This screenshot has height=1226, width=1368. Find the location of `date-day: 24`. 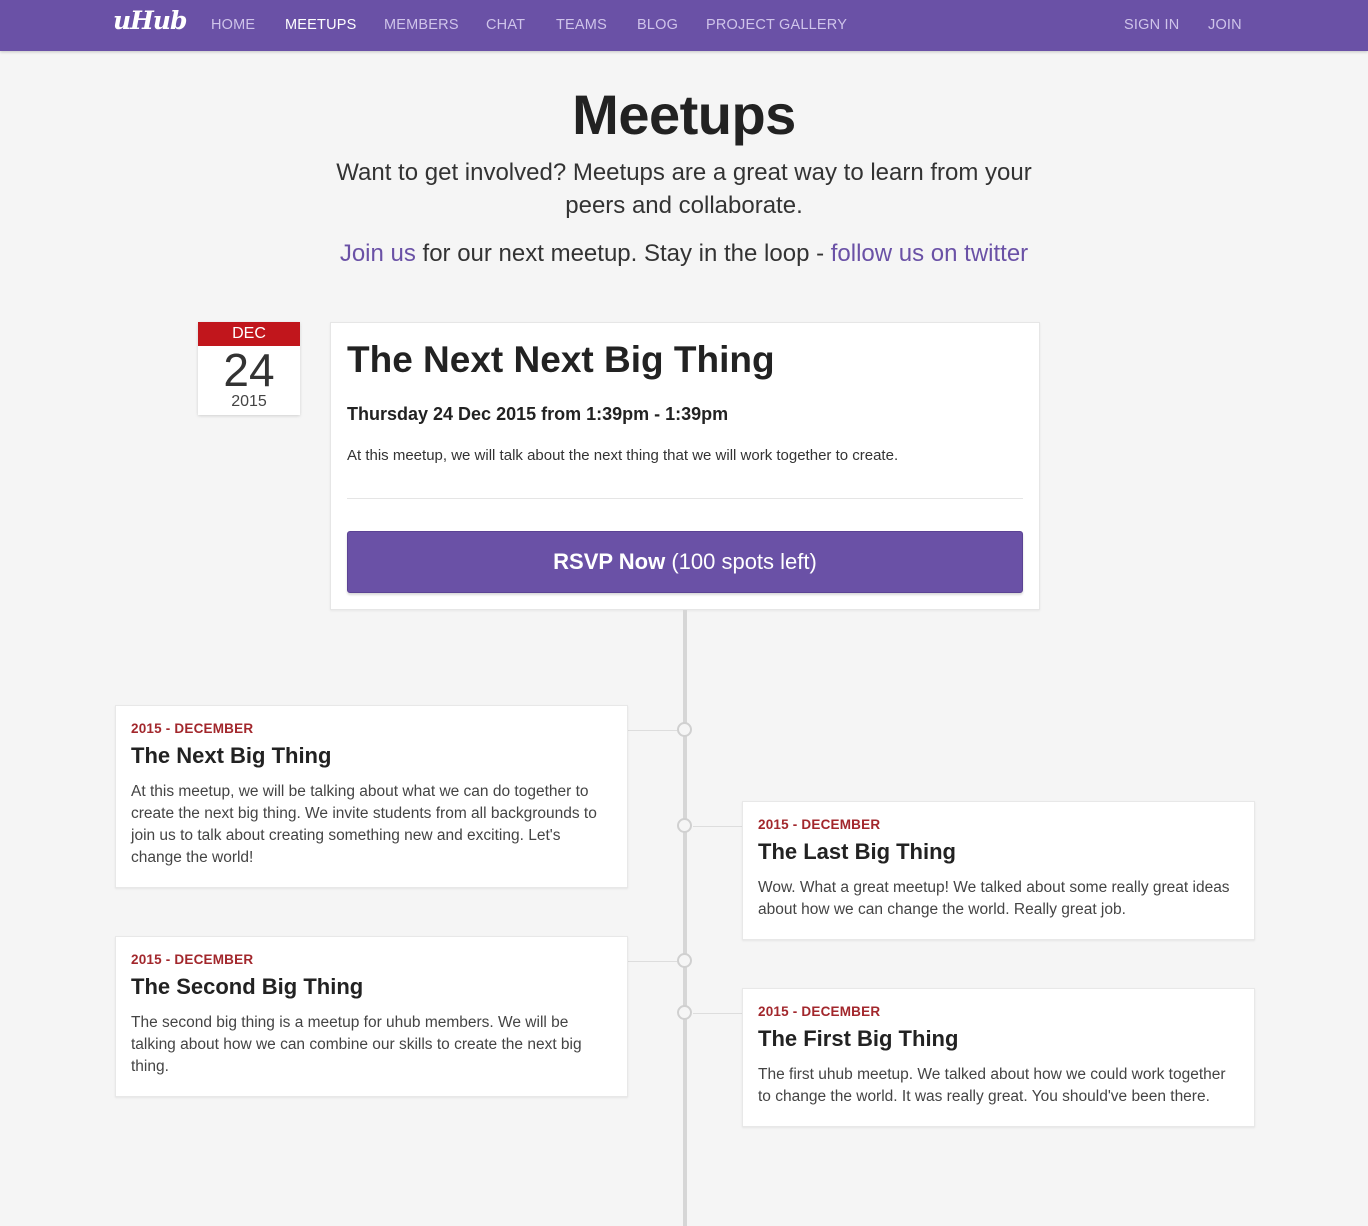

date-day: 24 is located at coordinates (249, 370).